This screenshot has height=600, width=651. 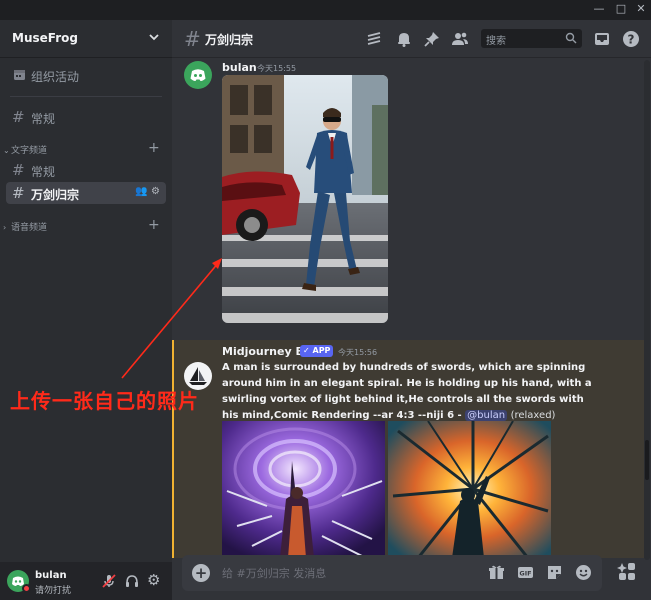 I want to click on category-label: 文字频道, so click(x=29, y=151).